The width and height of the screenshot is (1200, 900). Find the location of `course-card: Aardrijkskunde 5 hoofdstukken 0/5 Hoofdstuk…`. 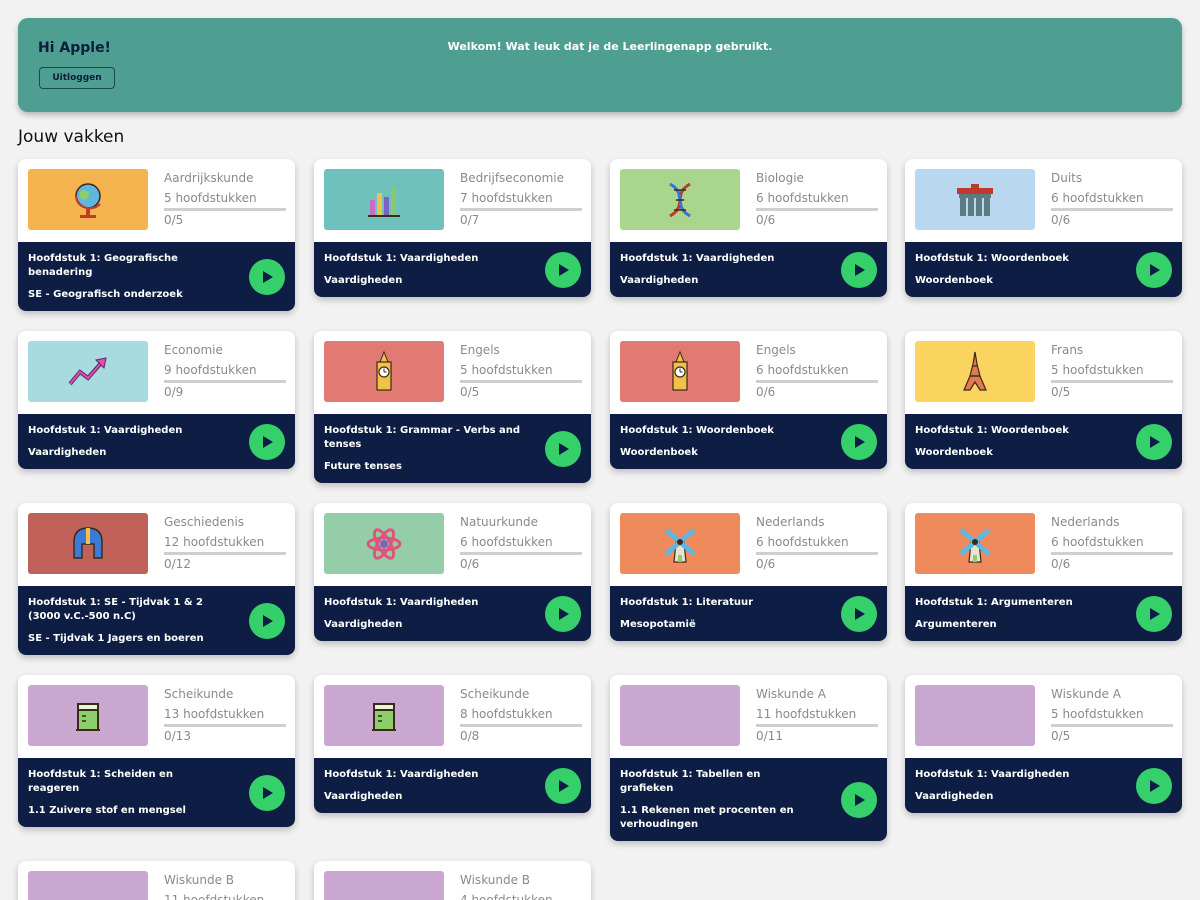

course-card: Aardrijkskunde 5 hoofdstukken 0/5 Hoofdstuk… is located at coordinates (156, 235).